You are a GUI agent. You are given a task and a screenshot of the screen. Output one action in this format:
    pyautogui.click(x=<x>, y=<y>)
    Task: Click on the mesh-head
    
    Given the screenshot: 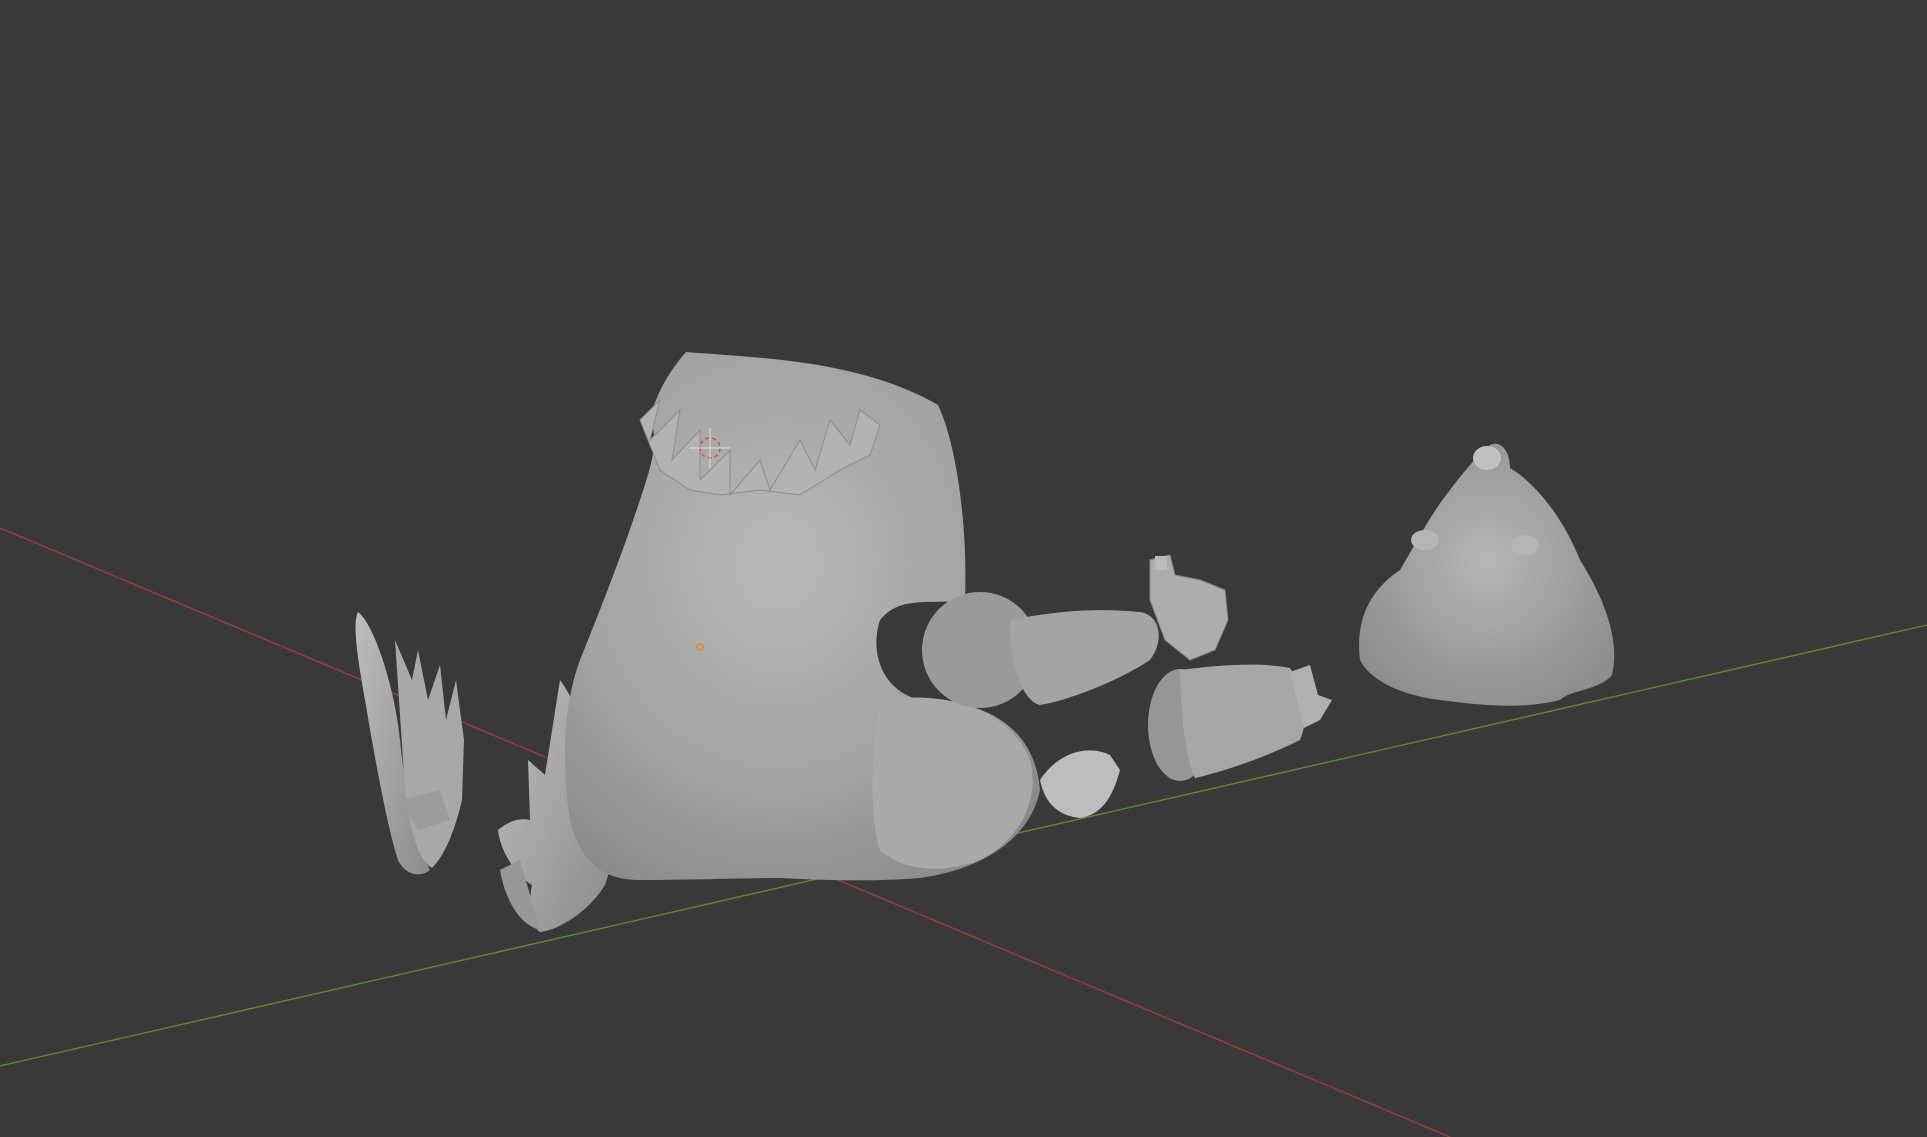 What is the action you would take?
    pyautogui.click(x=1487, y=574)
    